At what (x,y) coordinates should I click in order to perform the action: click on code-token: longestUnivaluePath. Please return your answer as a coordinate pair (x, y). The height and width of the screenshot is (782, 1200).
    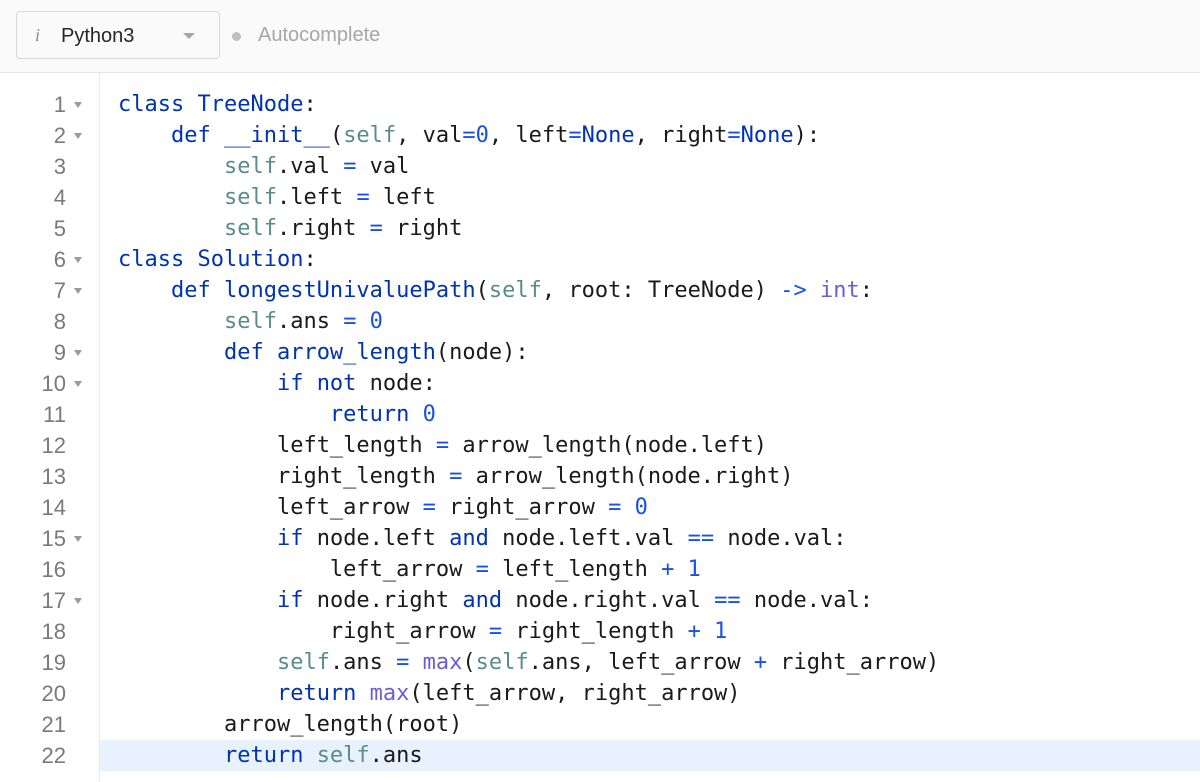
    Looking at the image, I should click on (349, 290).